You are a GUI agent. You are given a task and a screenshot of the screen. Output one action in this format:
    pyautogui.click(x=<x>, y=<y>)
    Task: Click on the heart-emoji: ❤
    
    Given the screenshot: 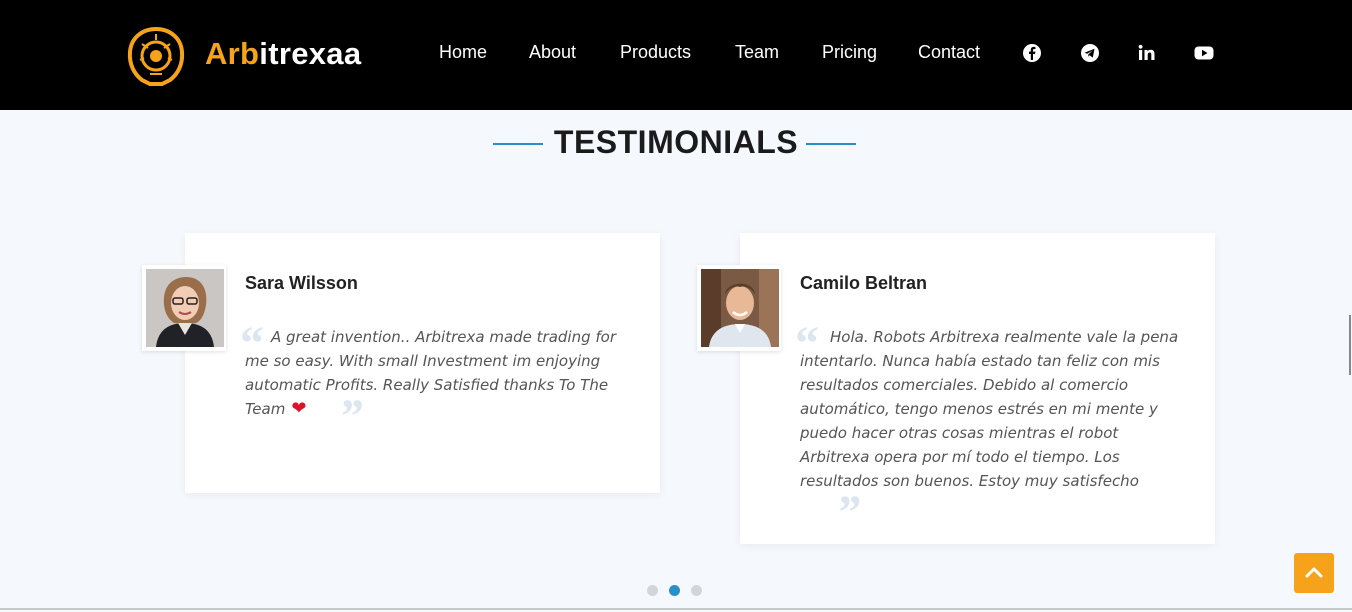 What is the action you would take?
    pyautogui.click(x=299, y=408)
    